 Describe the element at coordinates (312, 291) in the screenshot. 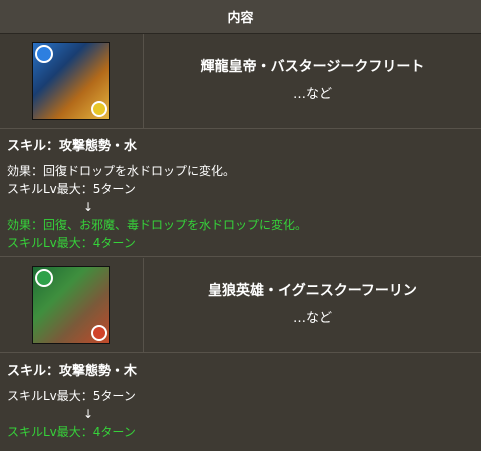

I see `monster-name: 皇狼英雄・イグニスクーフーリン` at that location.